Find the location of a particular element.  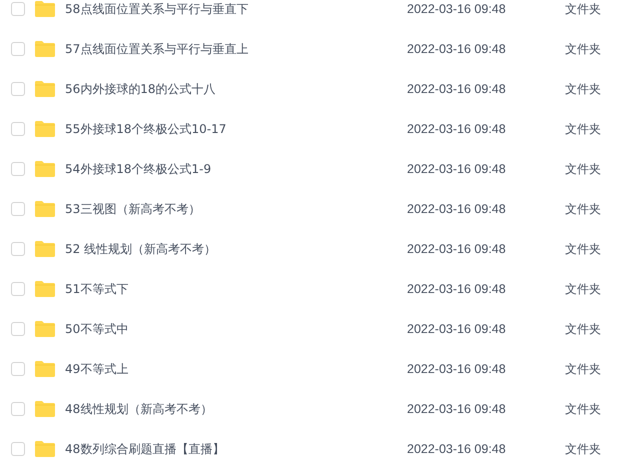

folder-name: 58点线面位置关系与平行与垂直下 is located at coordinates (231, 9).